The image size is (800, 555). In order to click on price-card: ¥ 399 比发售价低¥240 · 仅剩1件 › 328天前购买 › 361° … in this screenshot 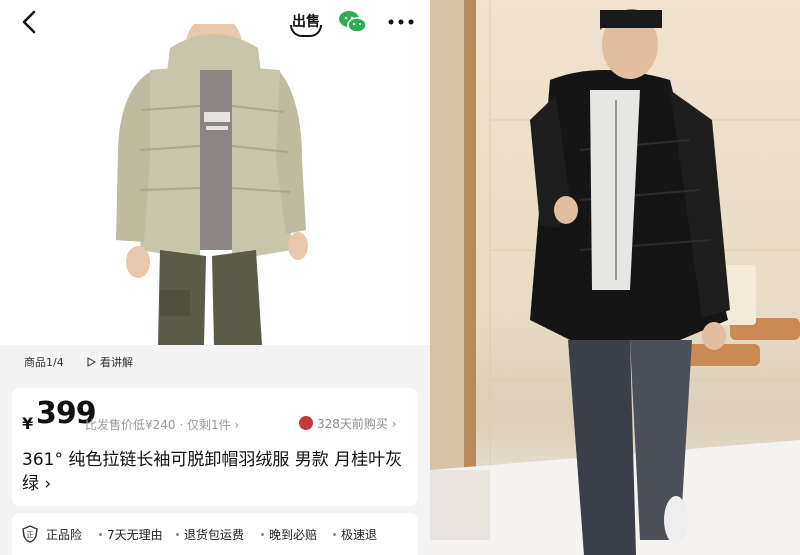, I will do `click(215, 447)`.